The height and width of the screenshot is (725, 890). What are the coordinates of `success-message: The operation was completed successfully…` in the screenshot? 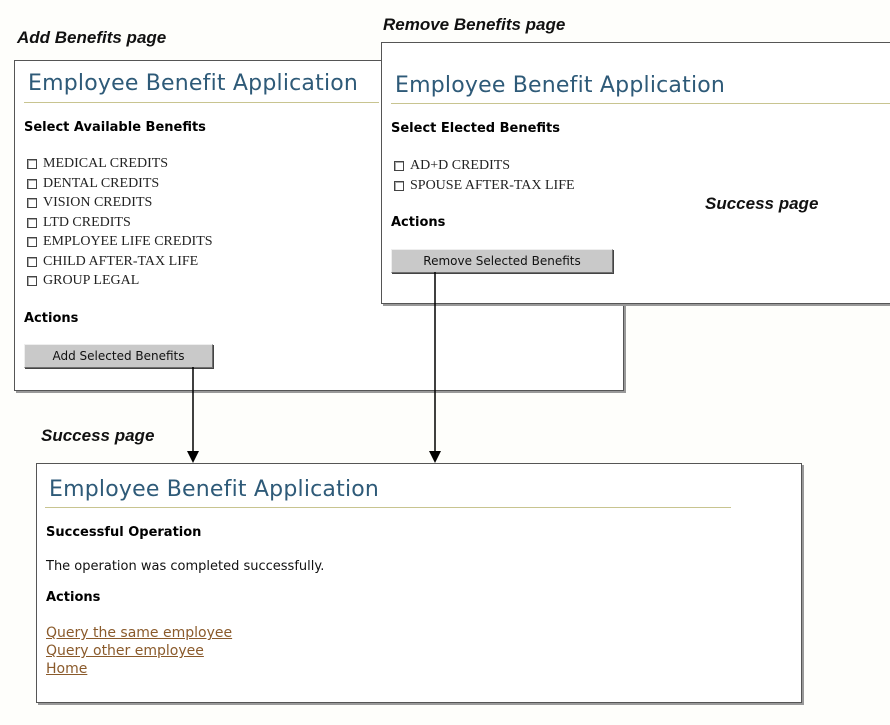 It's located at (185, 566).